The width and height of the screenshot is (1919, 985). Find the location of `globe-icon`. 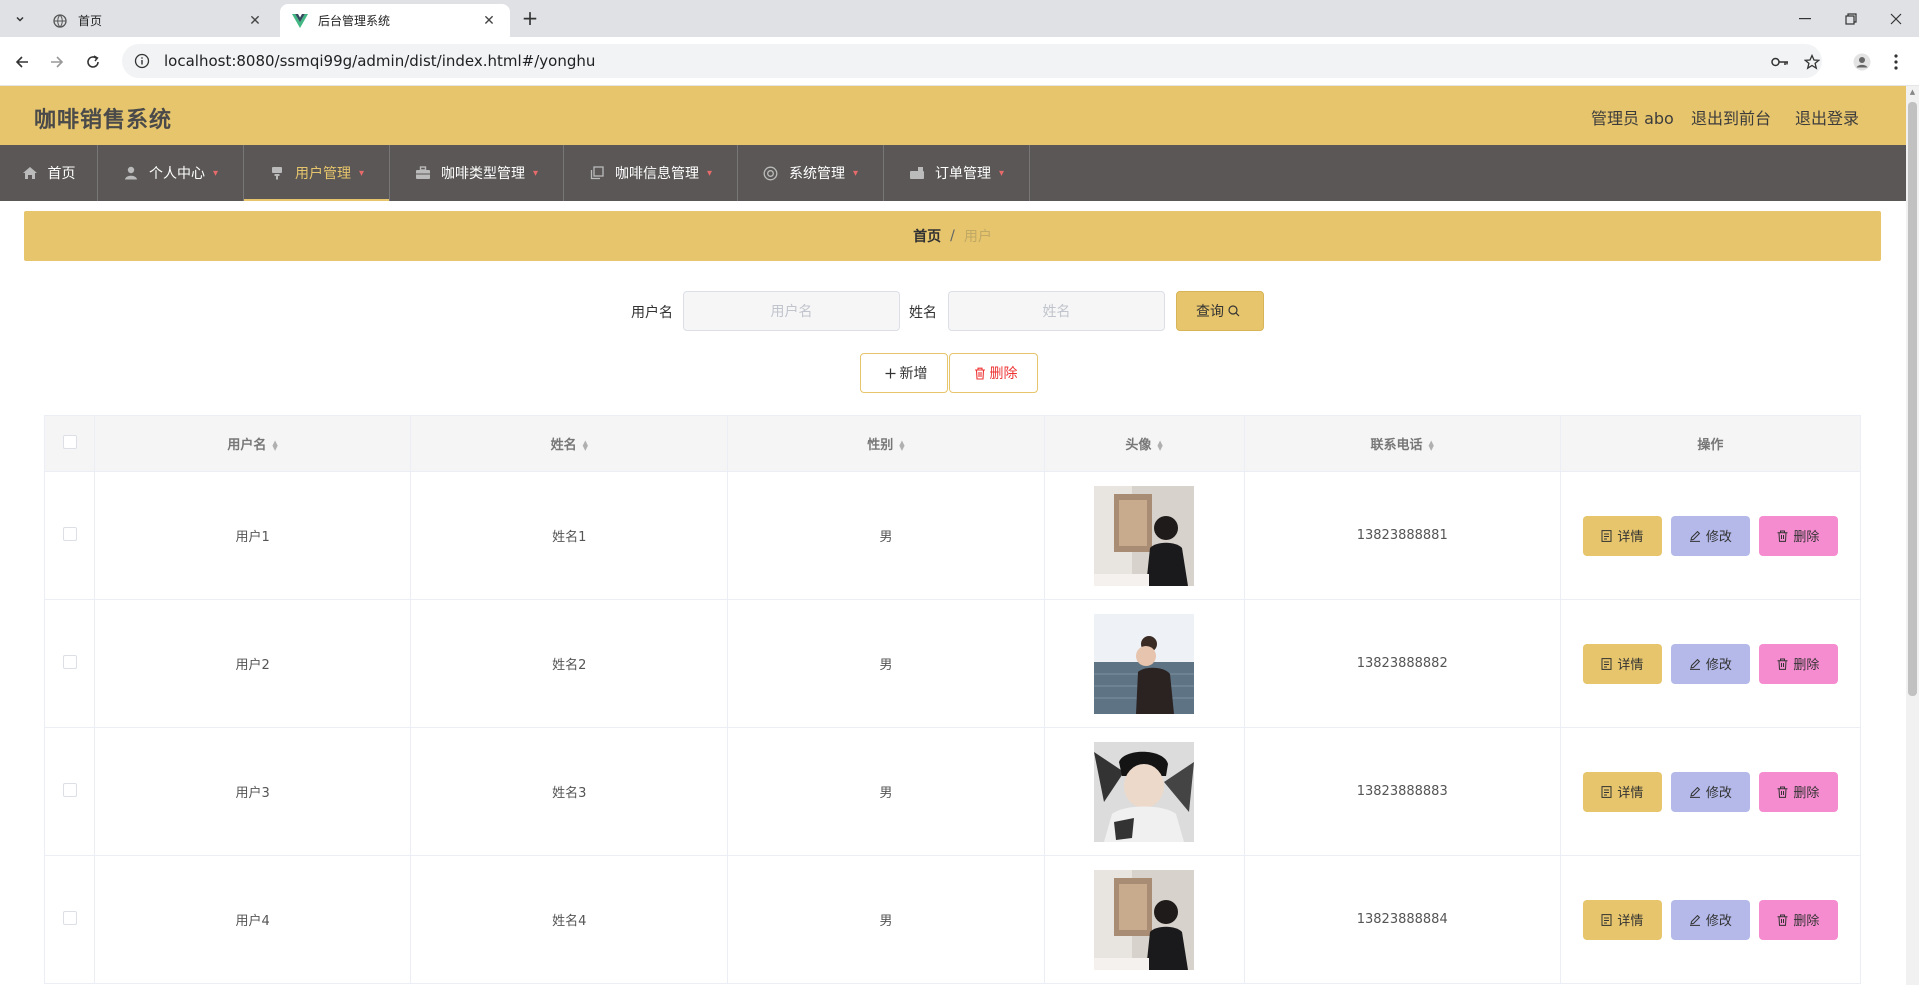

globe-icon is located at coordinates (60, 21).